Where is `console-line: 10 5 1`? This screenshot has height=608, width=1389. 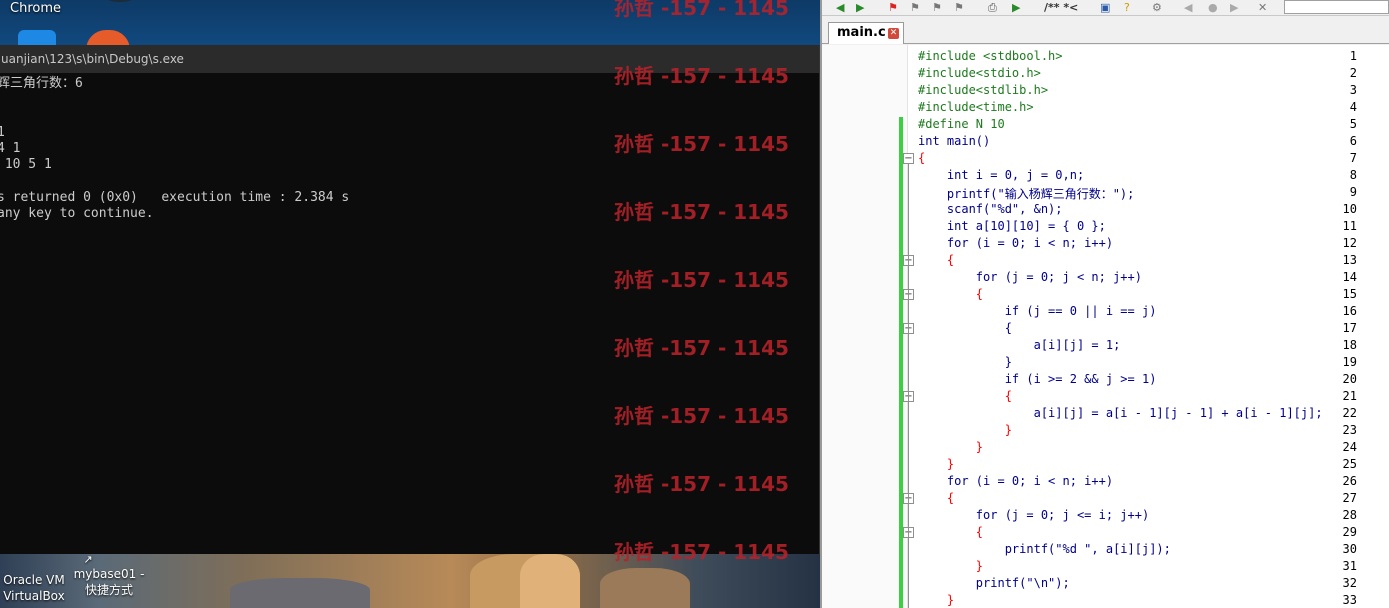
console-line: 10 5 1 is located at coordinates (26, 165).